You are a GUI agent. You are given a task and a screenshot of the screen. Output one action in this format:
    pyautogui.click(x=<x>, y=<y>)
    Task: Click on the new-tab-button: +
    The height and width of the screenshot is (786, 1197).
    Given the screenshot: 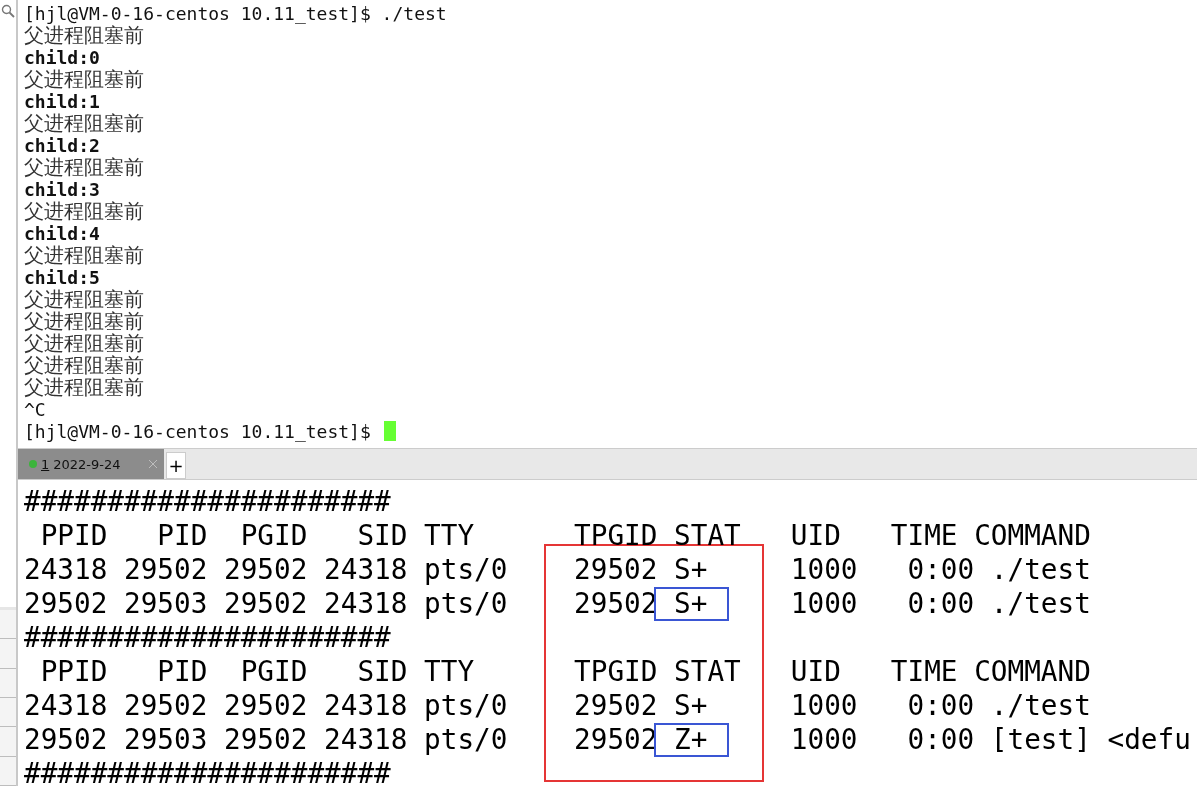 What is the action you would take?
    pyautogui.click(x=176, y=465)
    